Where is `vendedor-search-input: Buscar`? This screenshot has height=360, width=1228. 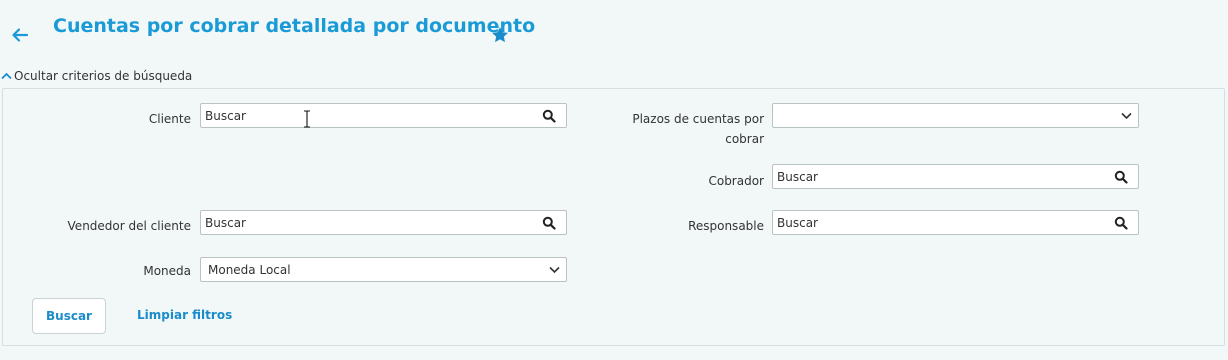 vendedor-search-input: Buscar is located at coordinates (383, 222).